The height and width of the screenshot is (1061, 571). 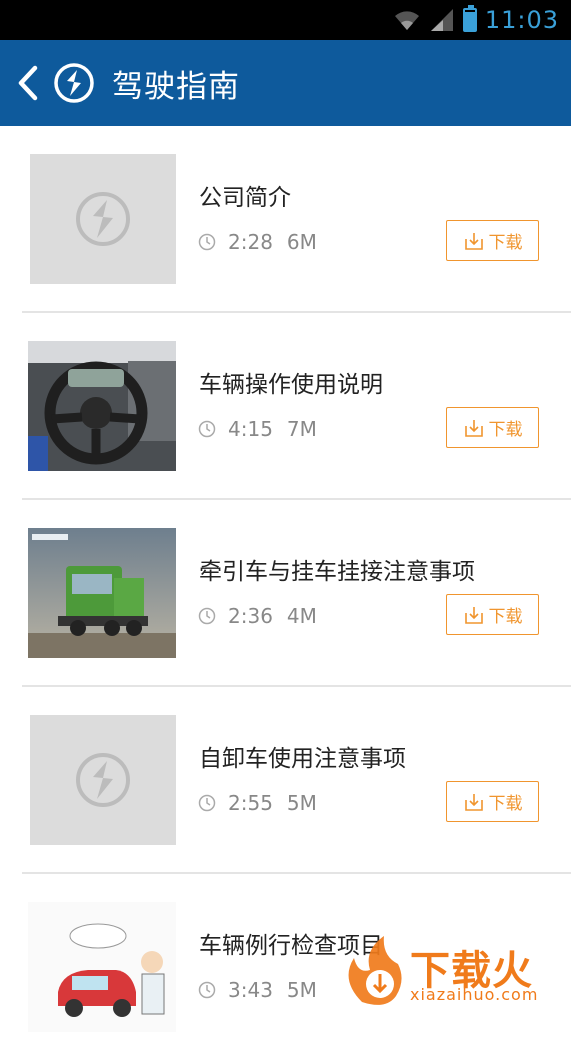 I want to click on video-title: 牵引车与挂车挂接注意事项, so click(x=337, y=572).